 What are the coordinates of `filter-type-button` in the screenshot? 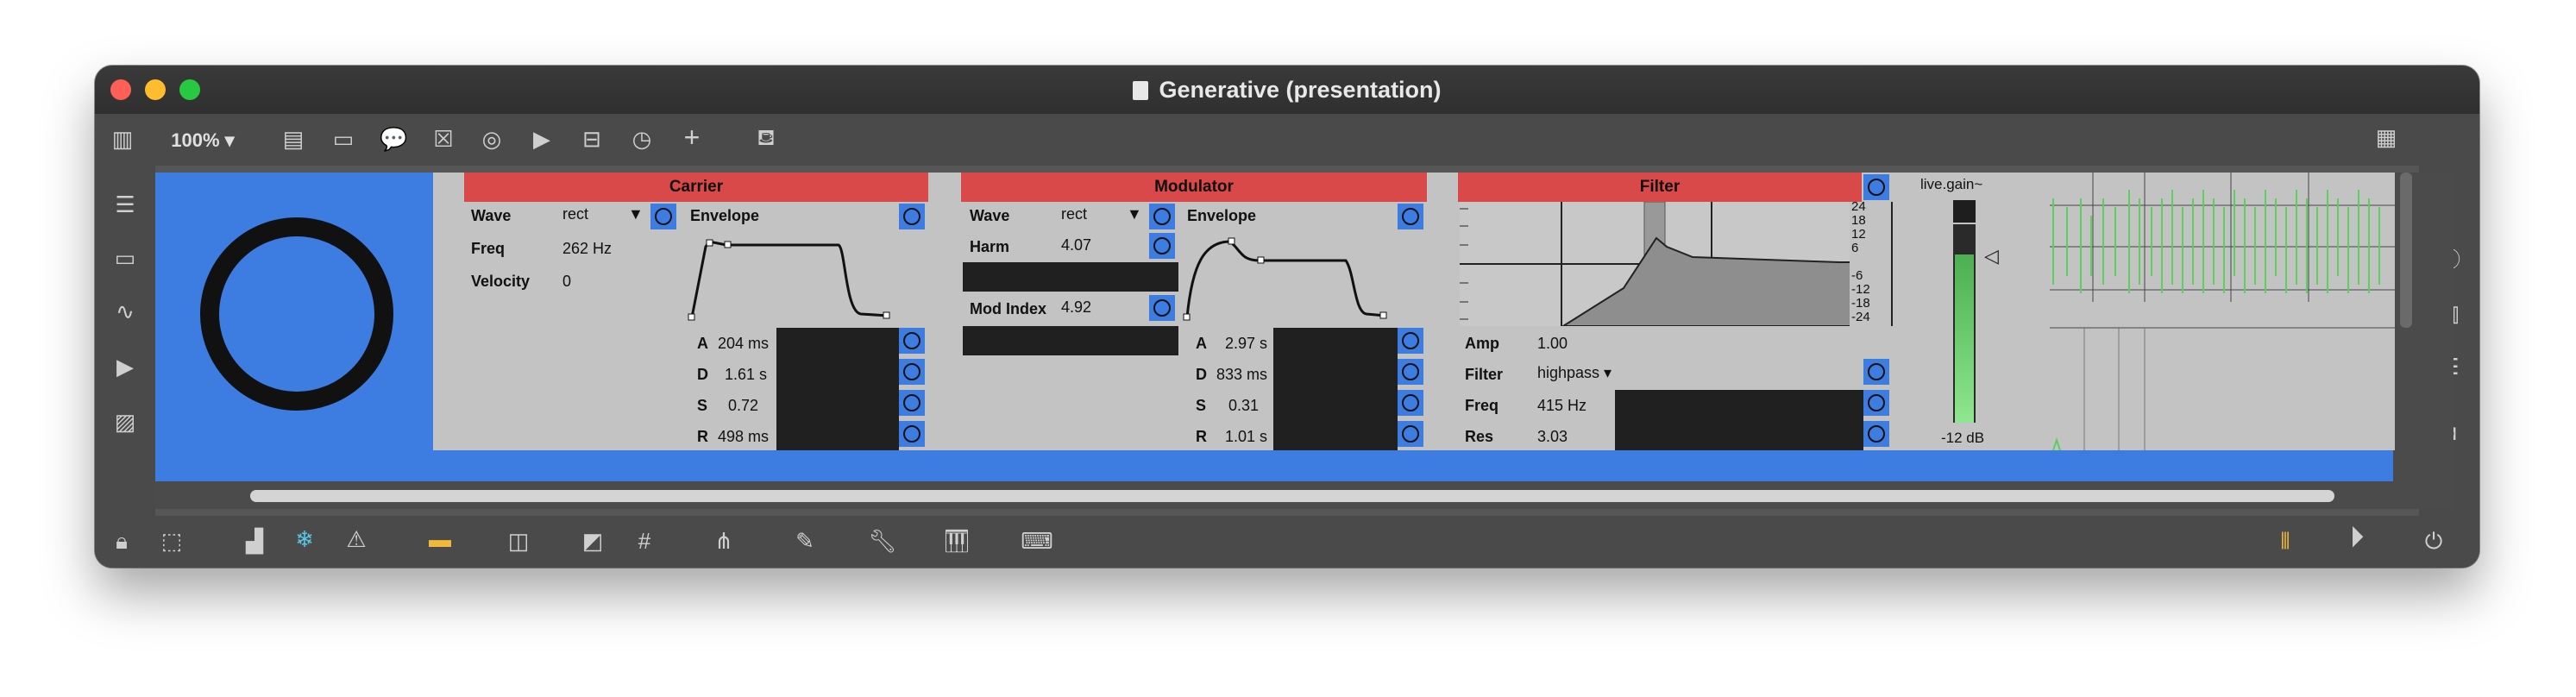 It's located at (1876, 372).